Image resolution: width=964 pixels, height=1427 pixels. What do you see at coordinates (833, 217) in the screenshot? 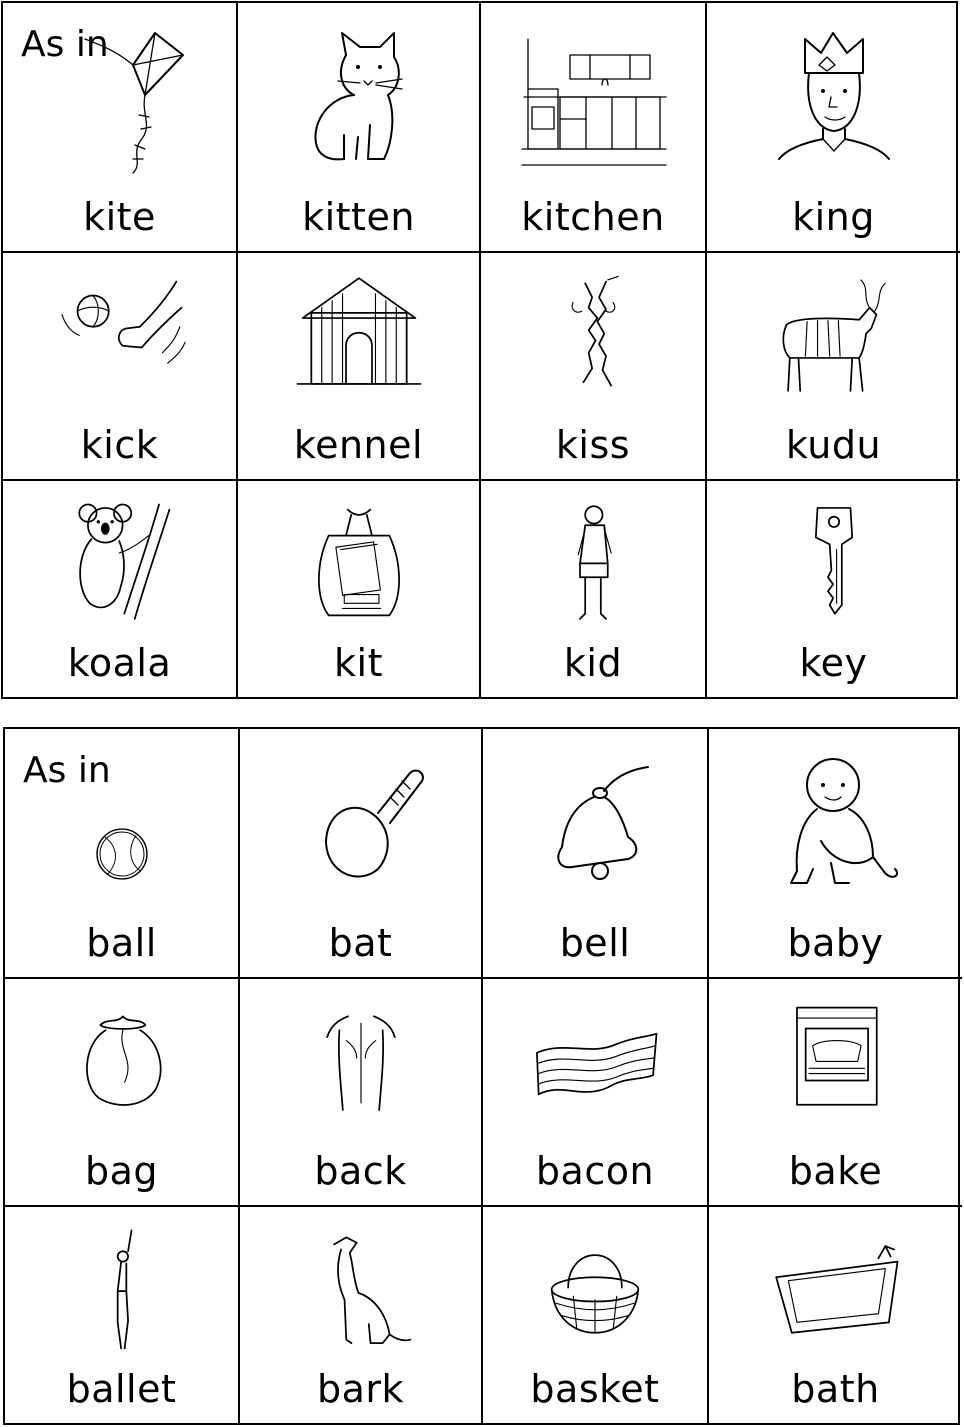
I see `word-label: king` at bounding box center [833, 217].